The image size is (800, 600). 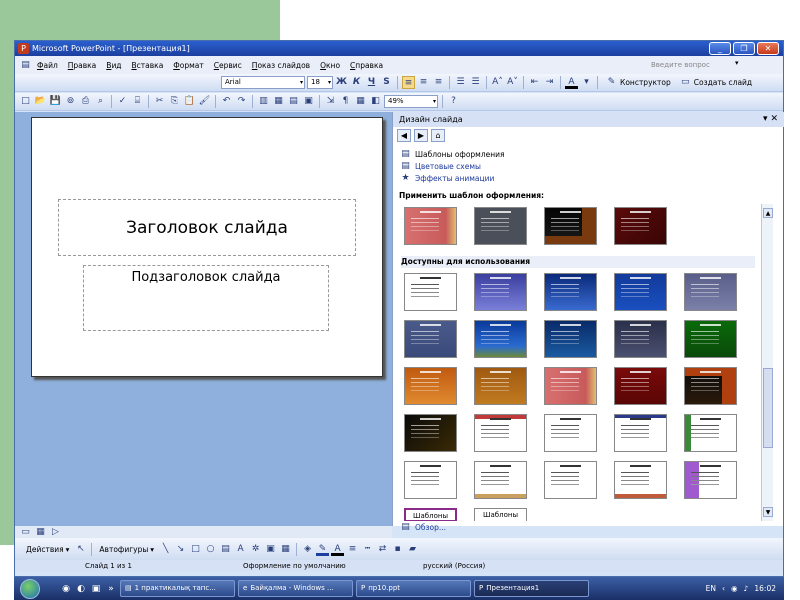 I want to click on copy-icon: ⎘, so click(x=174, y=101).